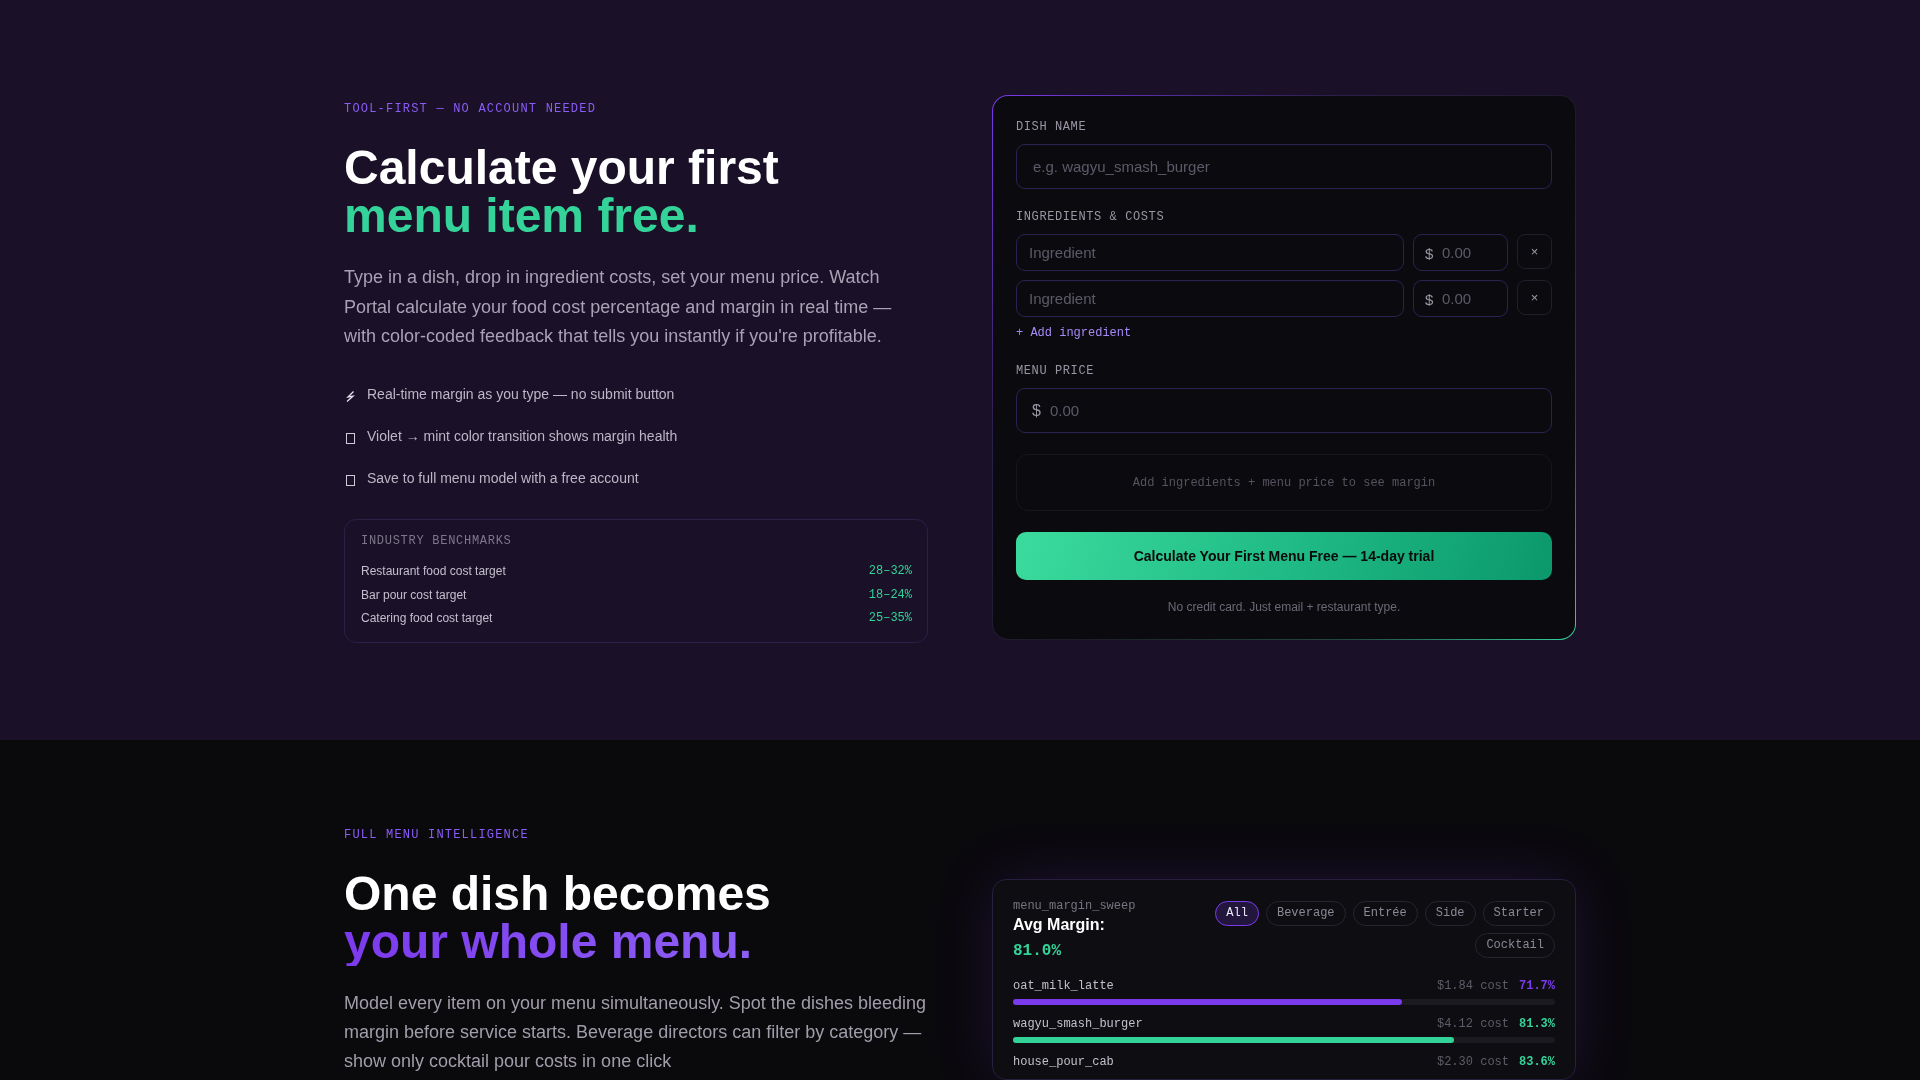 This screenshot has width=1920, height=1080. What do you see at coordinates (427, 619) in the screenshot?
I see `benchmark-label: Catering food cost target` at bounding box center [427, 619].